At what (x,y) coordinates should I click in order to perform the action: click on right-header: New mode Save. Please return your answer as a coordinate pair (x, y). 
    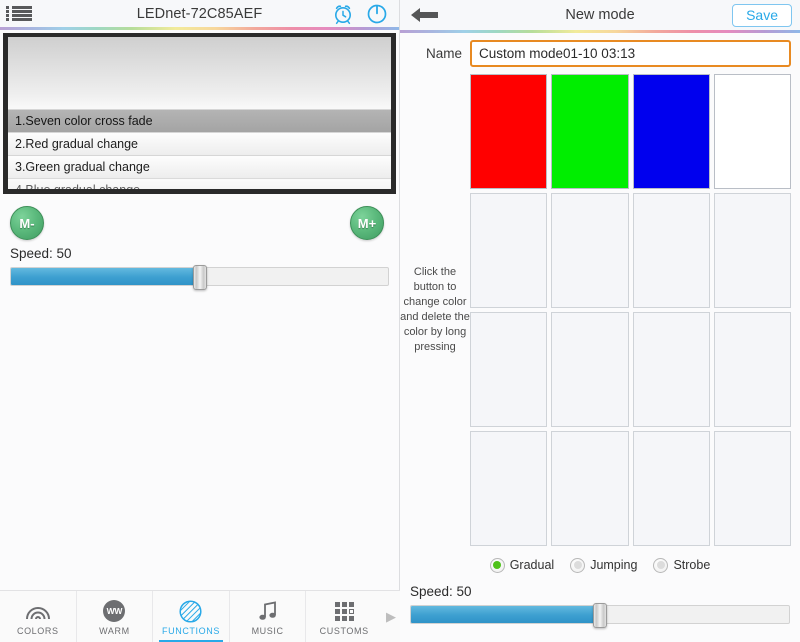
    Looking at the image, I should click on (600, 15).